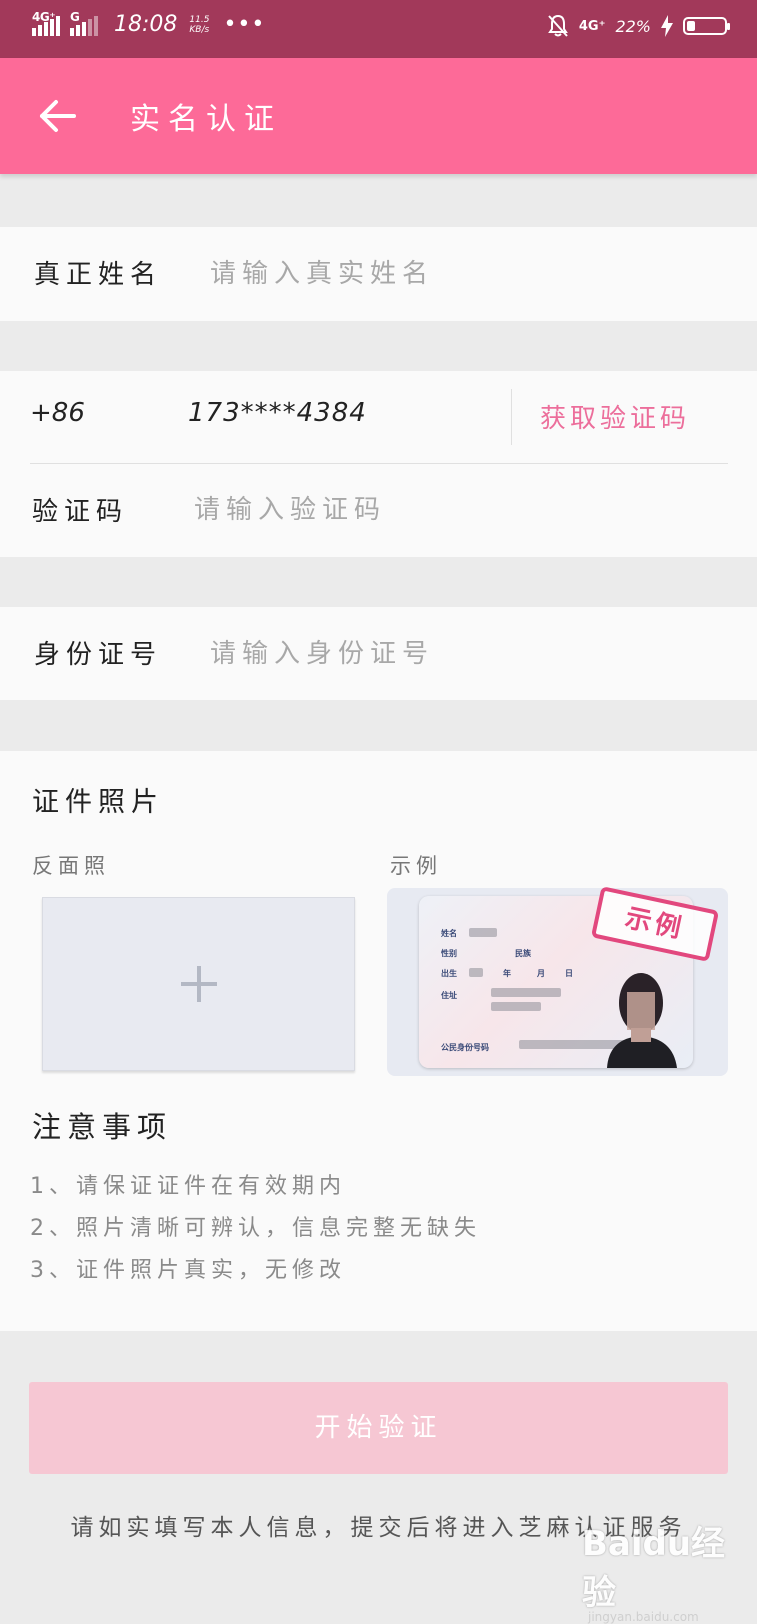  What do you see at coordinates (449, 953) in the screenshot?
I see `id-field-sex: 性别` at bounding box center [449, 953].